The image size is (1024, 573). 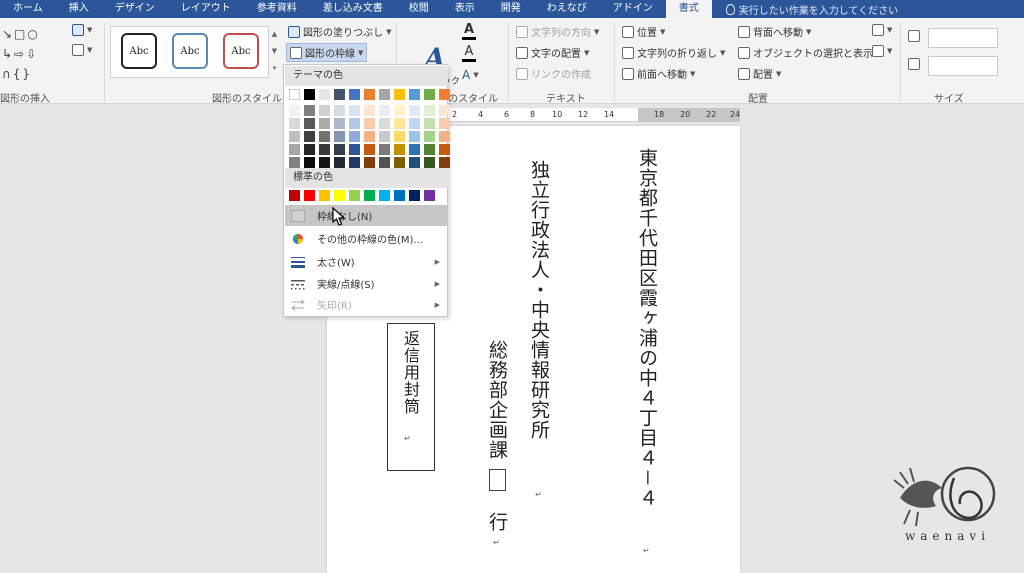 What do you see at coordinates (557, 31) in the screenshot?
I see `text-direction-button: 文字列の方向 ▼` at bounding box center [557, 31].